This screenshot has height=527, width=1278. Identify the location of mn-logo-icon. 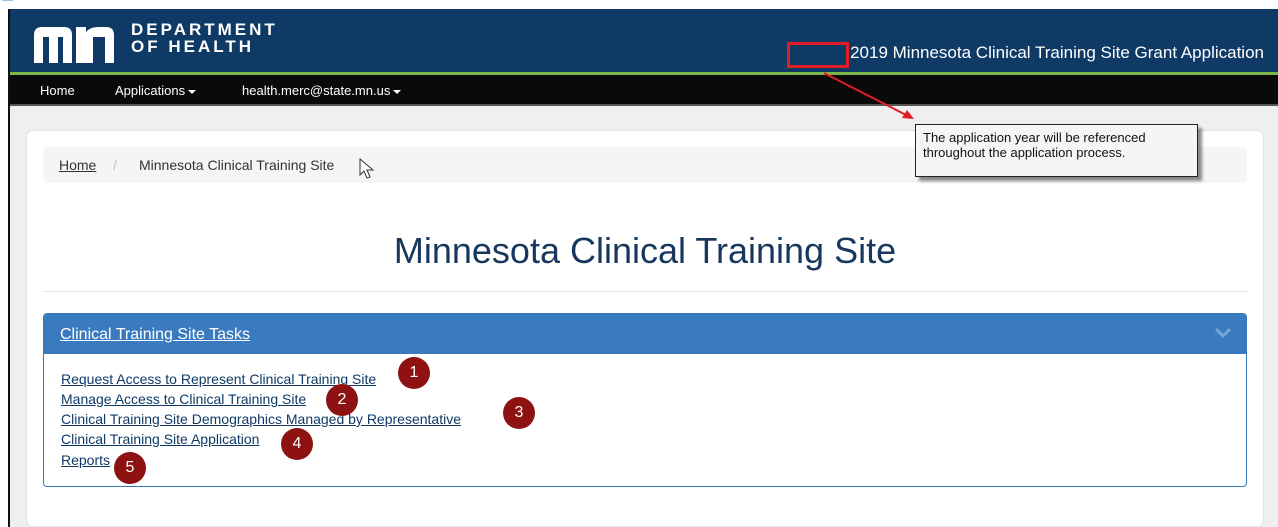
(78, 43).